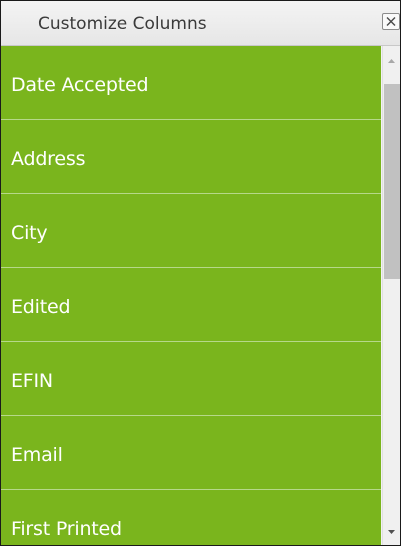 This screenshot has width=401, height=546. I want to click on column-item-city: City, so click(191, 231).